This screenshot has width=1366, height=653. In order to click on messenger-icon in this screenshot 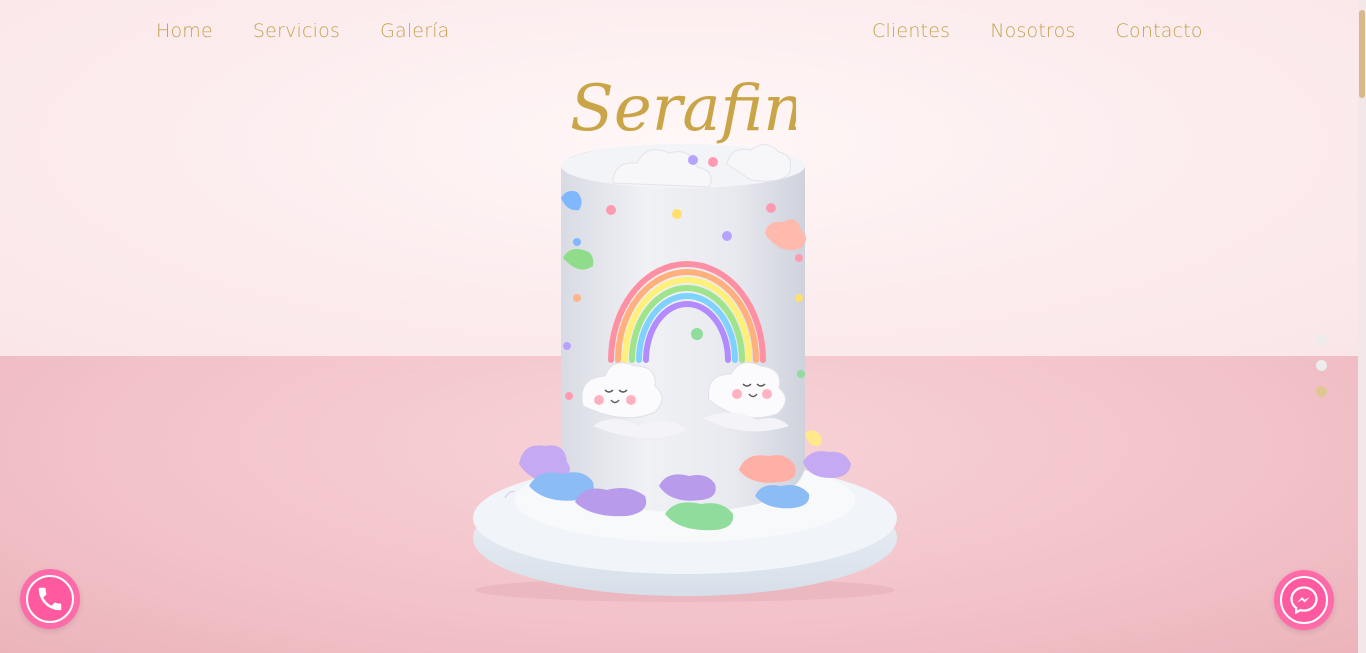, I will do `click(1304, 600)`.